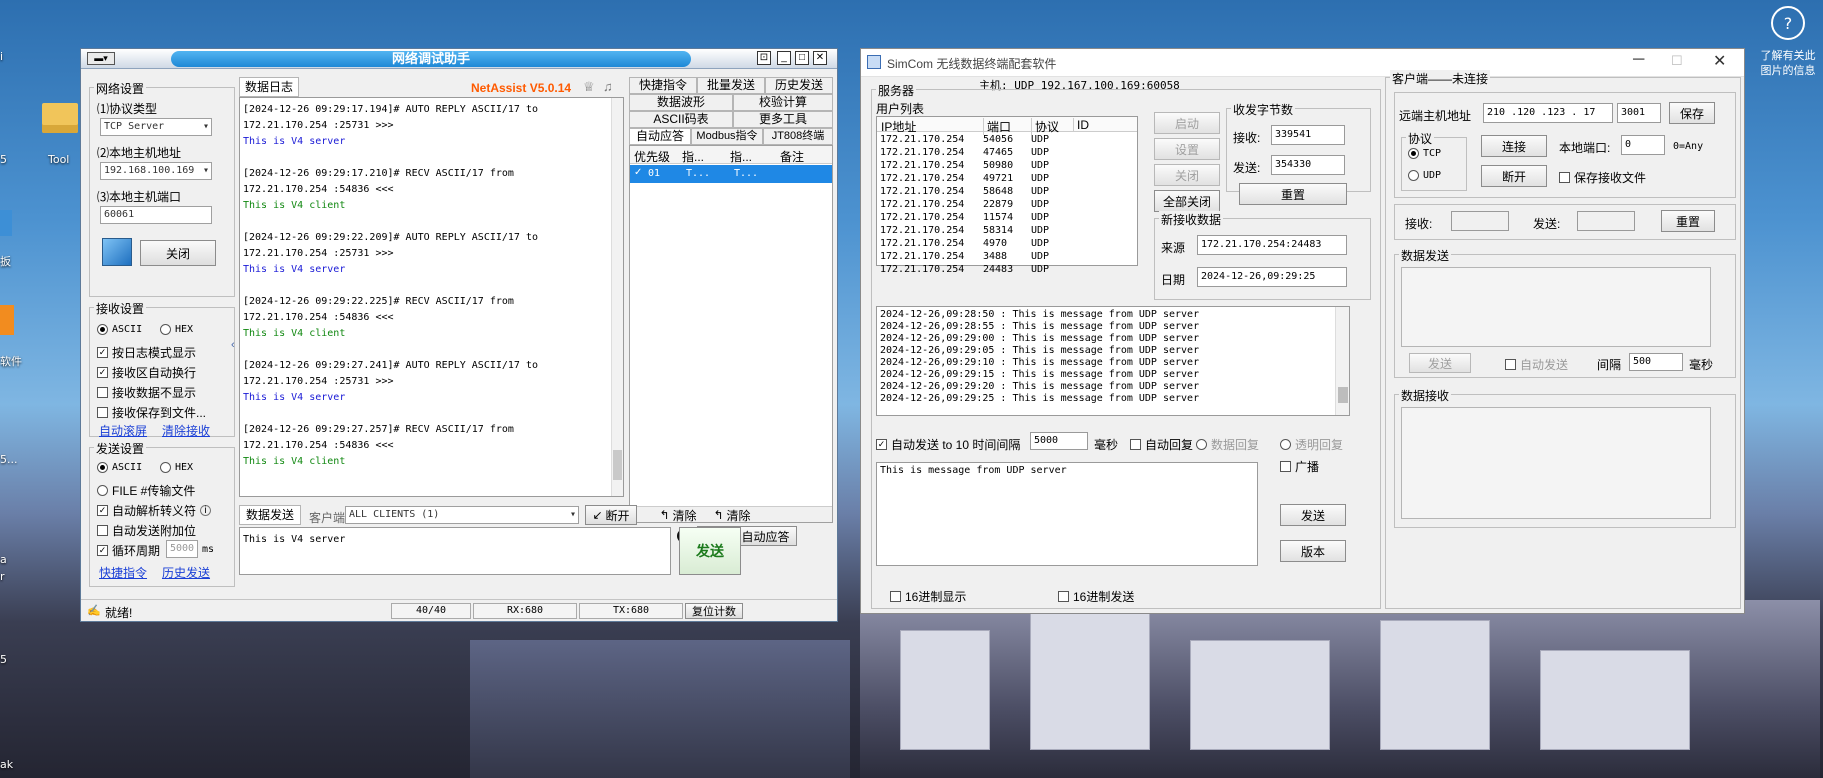 The width and height of the screenshot is (1823, 778). I want to click on table-row: 172.21.170.254 11574 UDP, so click(973, 217).